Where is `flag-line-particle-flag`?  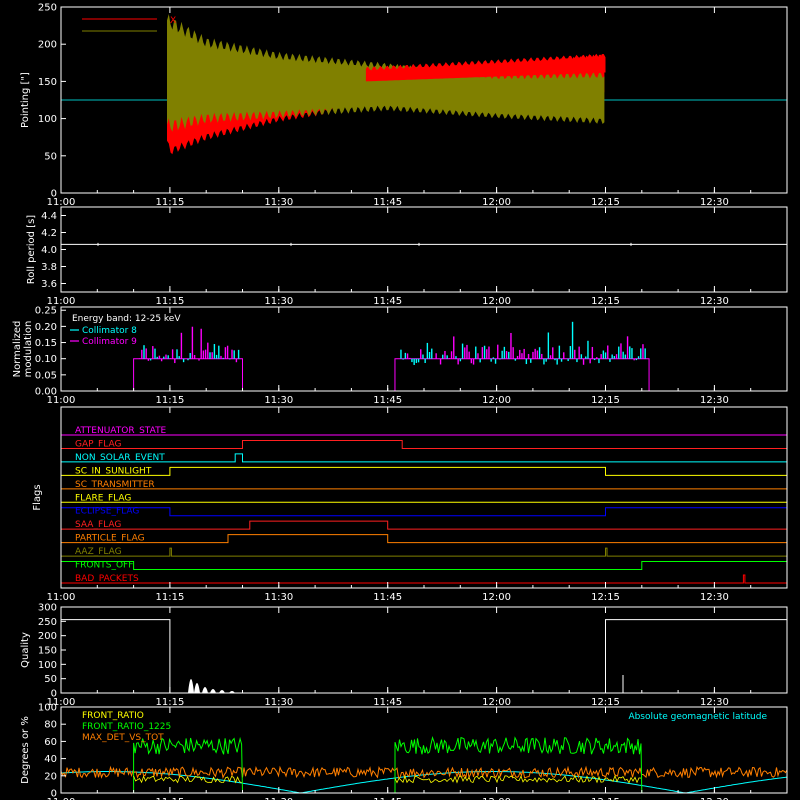 flag-line-particle-flag is located at coordinates (424, 539).